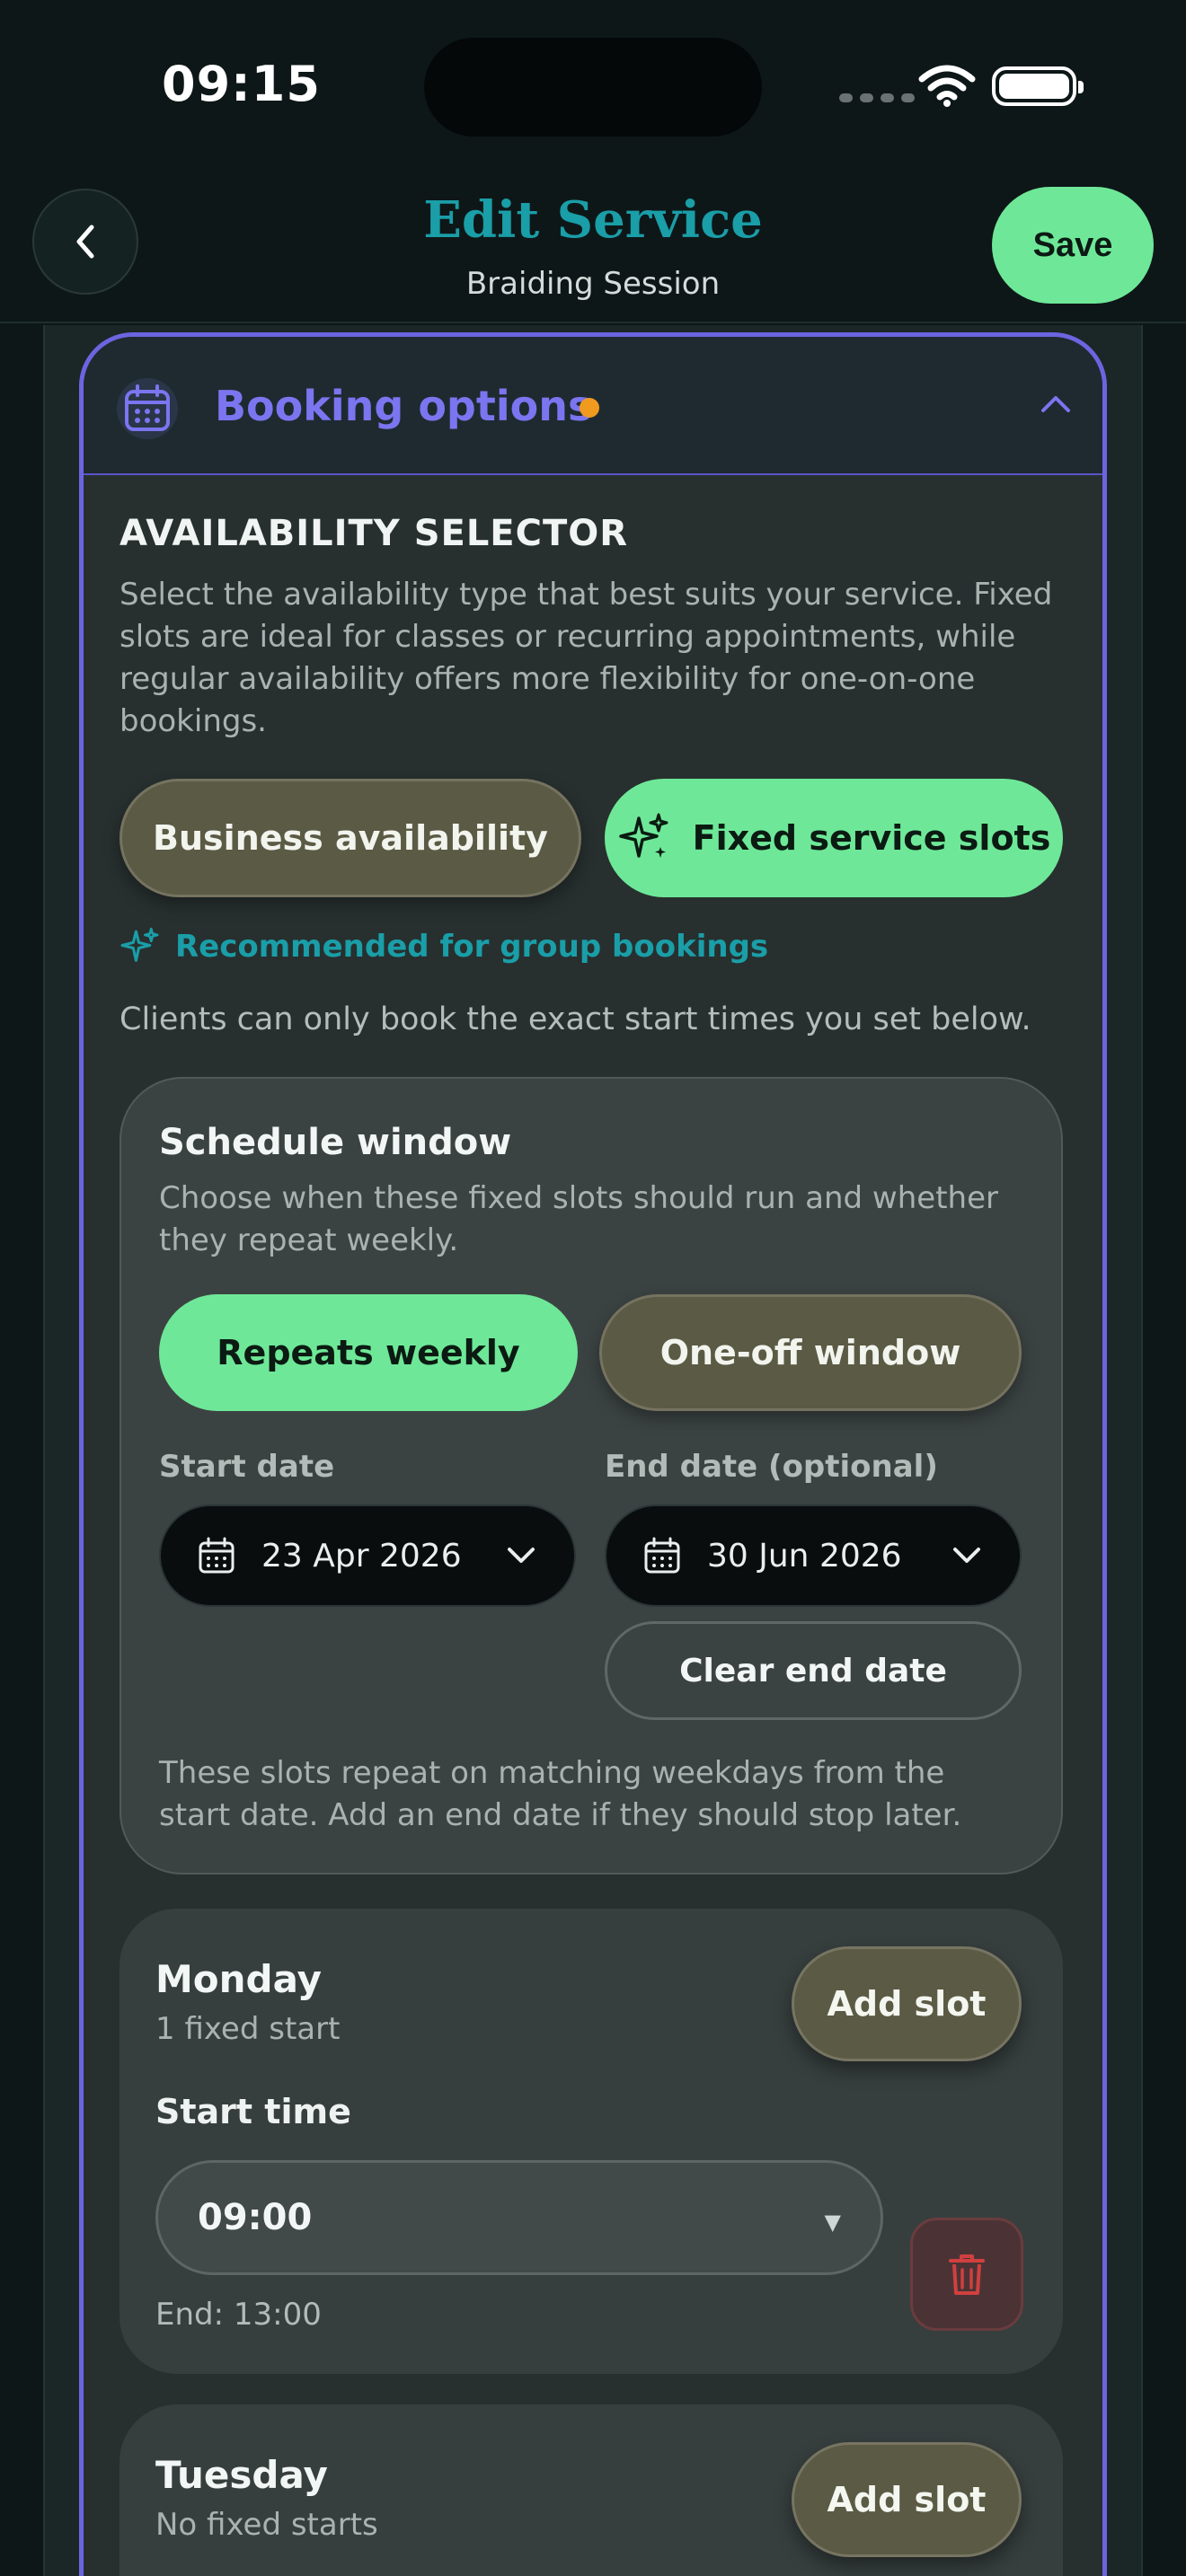 The width and height of the screenshot is (1186, 2576). I want to click on delete-slot-button, so click(966, 2274).